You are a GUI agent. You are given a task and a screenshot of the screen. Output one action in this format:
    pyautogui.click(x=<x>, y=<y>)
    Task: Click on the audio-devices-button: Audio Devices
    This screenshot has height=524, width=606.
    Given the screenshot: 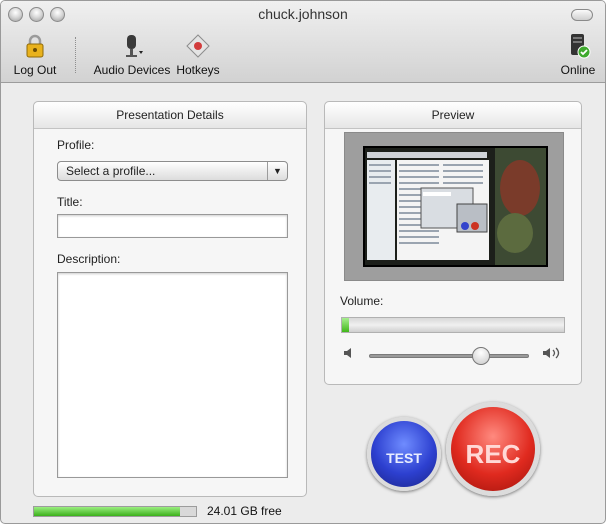 What is the action you would take?
    pyautogui.click(x=132, y=55)
    